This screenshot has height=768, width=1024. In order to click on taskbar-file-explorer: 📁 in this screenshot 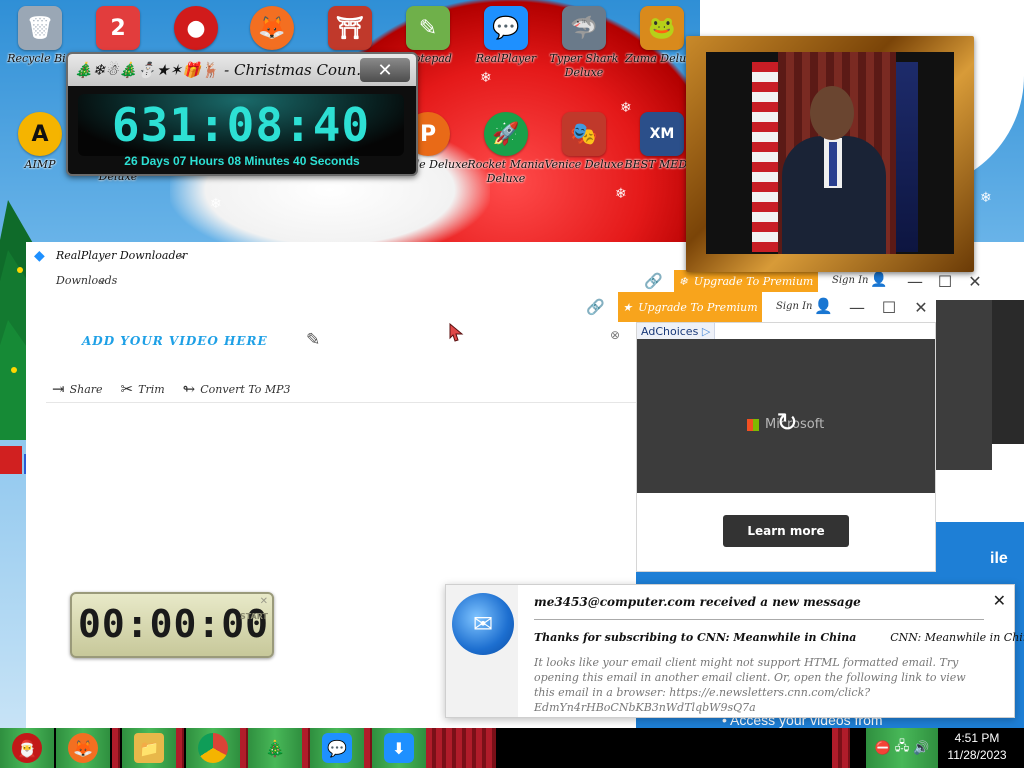, I will do `click(149, 748)`.